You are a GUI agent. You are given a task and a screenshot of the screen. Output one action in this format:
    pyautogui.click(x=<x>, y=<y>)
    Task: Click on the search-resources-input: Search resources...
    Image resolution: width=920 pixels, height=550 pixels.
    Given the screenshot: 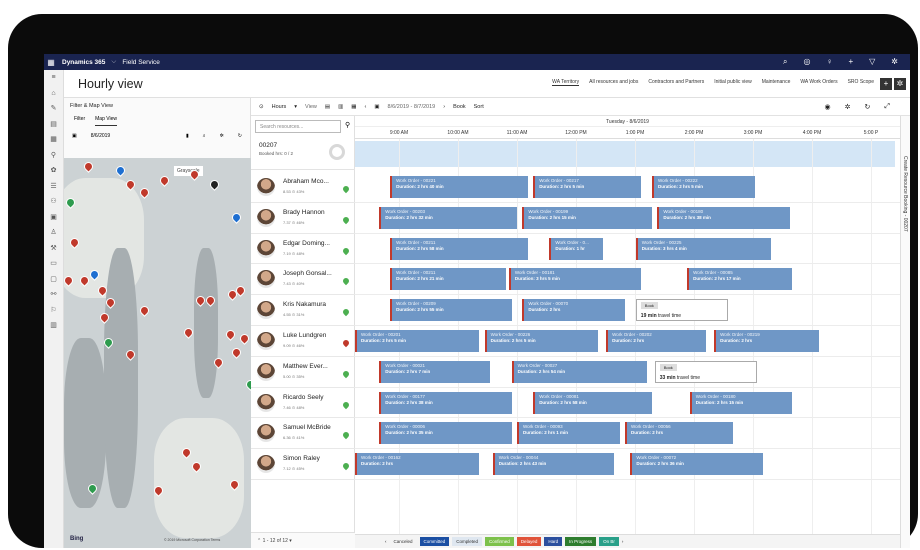 What is the action you would take?
    pyautogui.click(x=298, y=126)
    